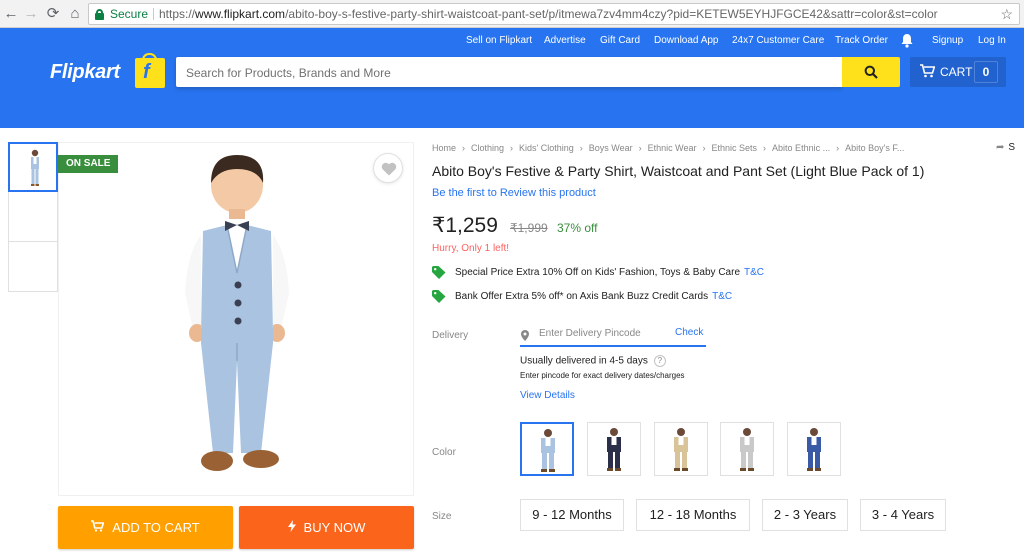 The height and width of the screenshot is (557, 1024). I want to click on location-pin-icon, so click(525, 337).